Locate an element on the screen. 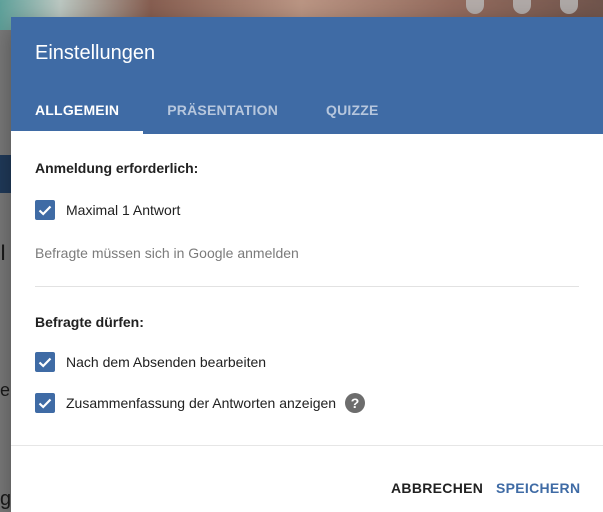 The height and width of the screenshot is (512, 603). settings-tabs: ALLGEMEIN PRÄSENTATION QUIZZE is located at coordinates (207, 111).